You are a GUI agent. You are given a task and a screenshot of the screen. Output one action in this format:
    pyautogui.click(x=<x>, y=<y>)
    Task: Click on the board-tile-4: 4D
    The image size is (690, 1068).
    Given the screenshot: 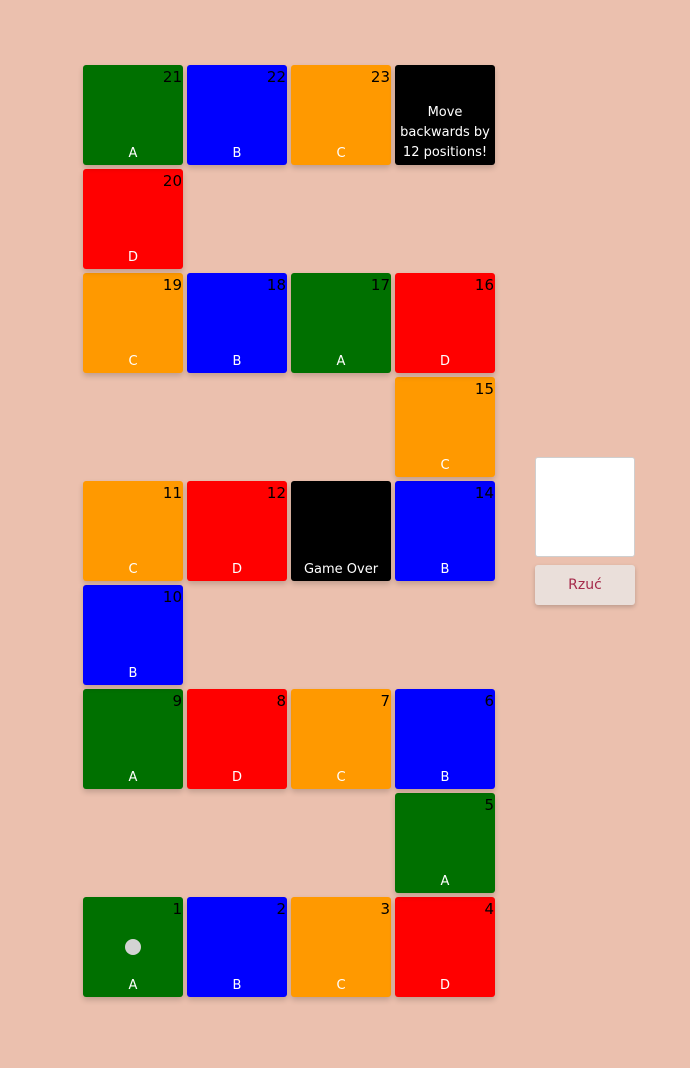 What is the action you would take?
    pyautogui.click(x=445, y=947)
    